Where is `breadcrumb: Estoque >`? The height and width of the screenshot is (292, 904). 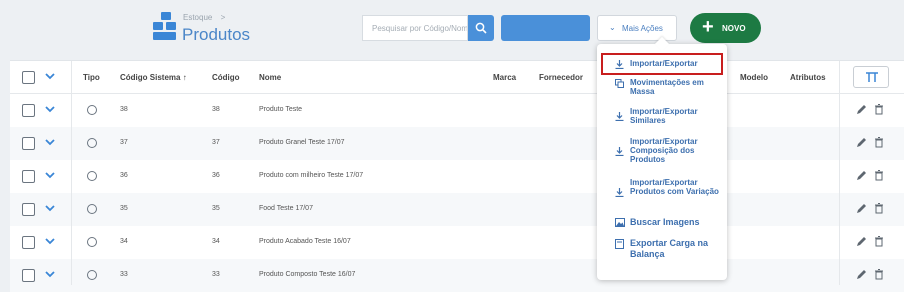
breadcrumb: Estoque > is located at coordinates (204, 17).